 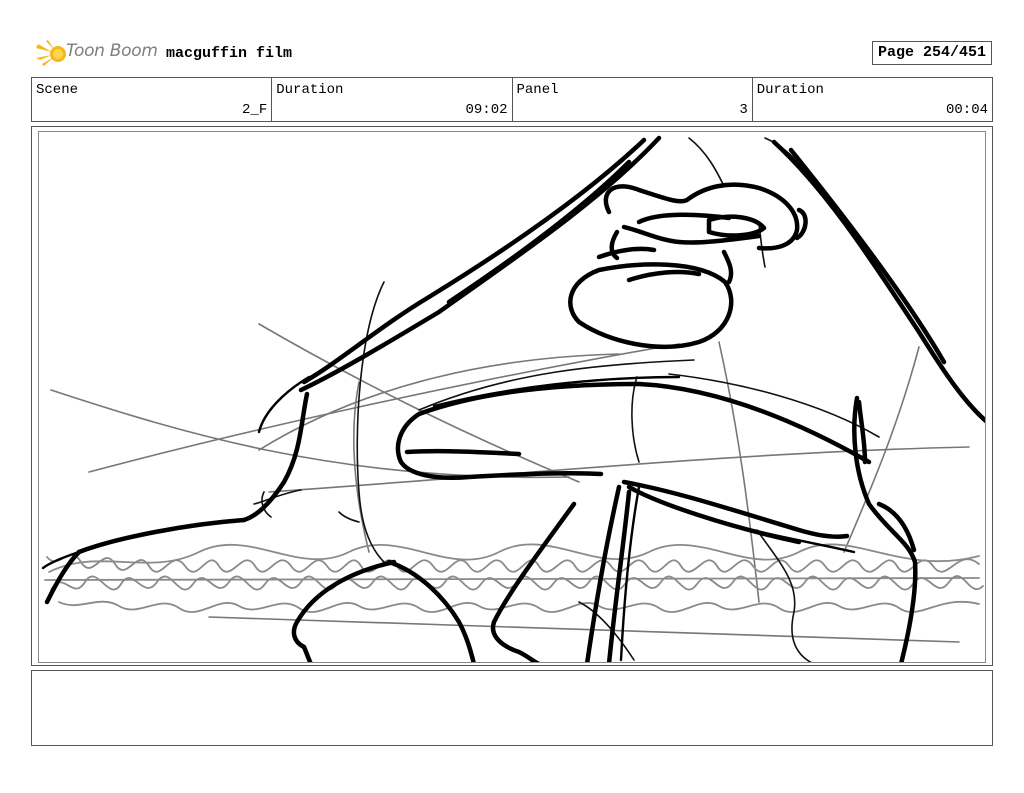 I want to click on scene-value: 2_F, so click(x=255, y=110).